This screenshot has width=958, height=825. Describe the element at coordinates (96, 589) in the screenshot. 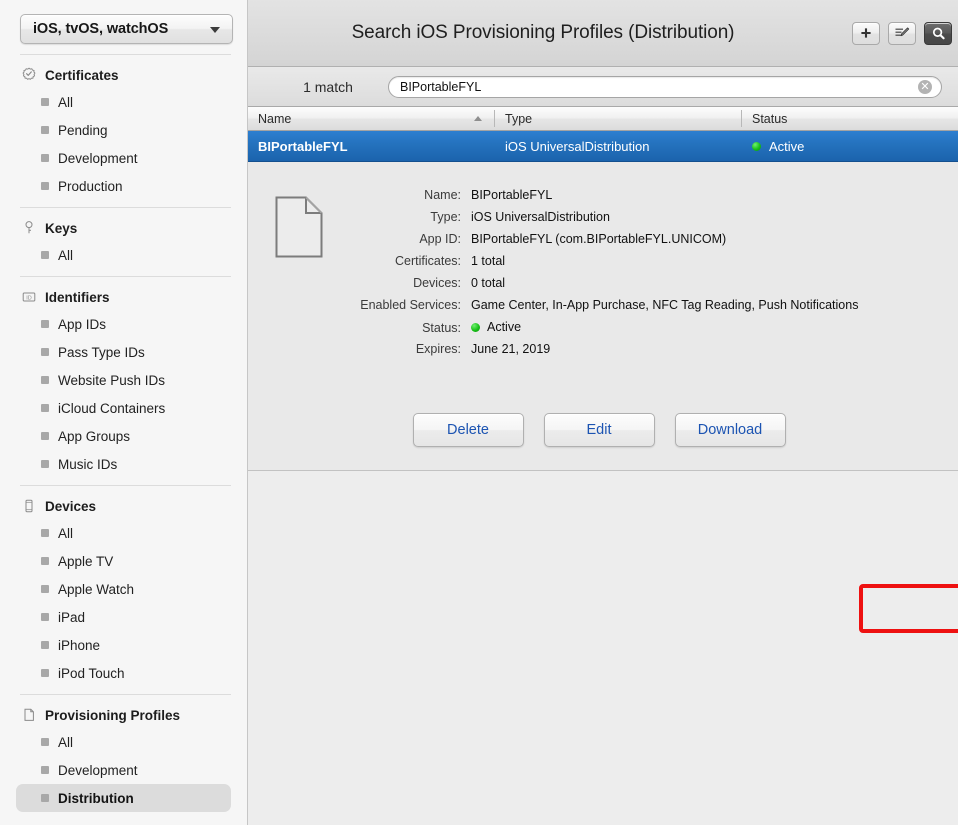

I see `sidebar-item-label: Apple Watch` at that location.